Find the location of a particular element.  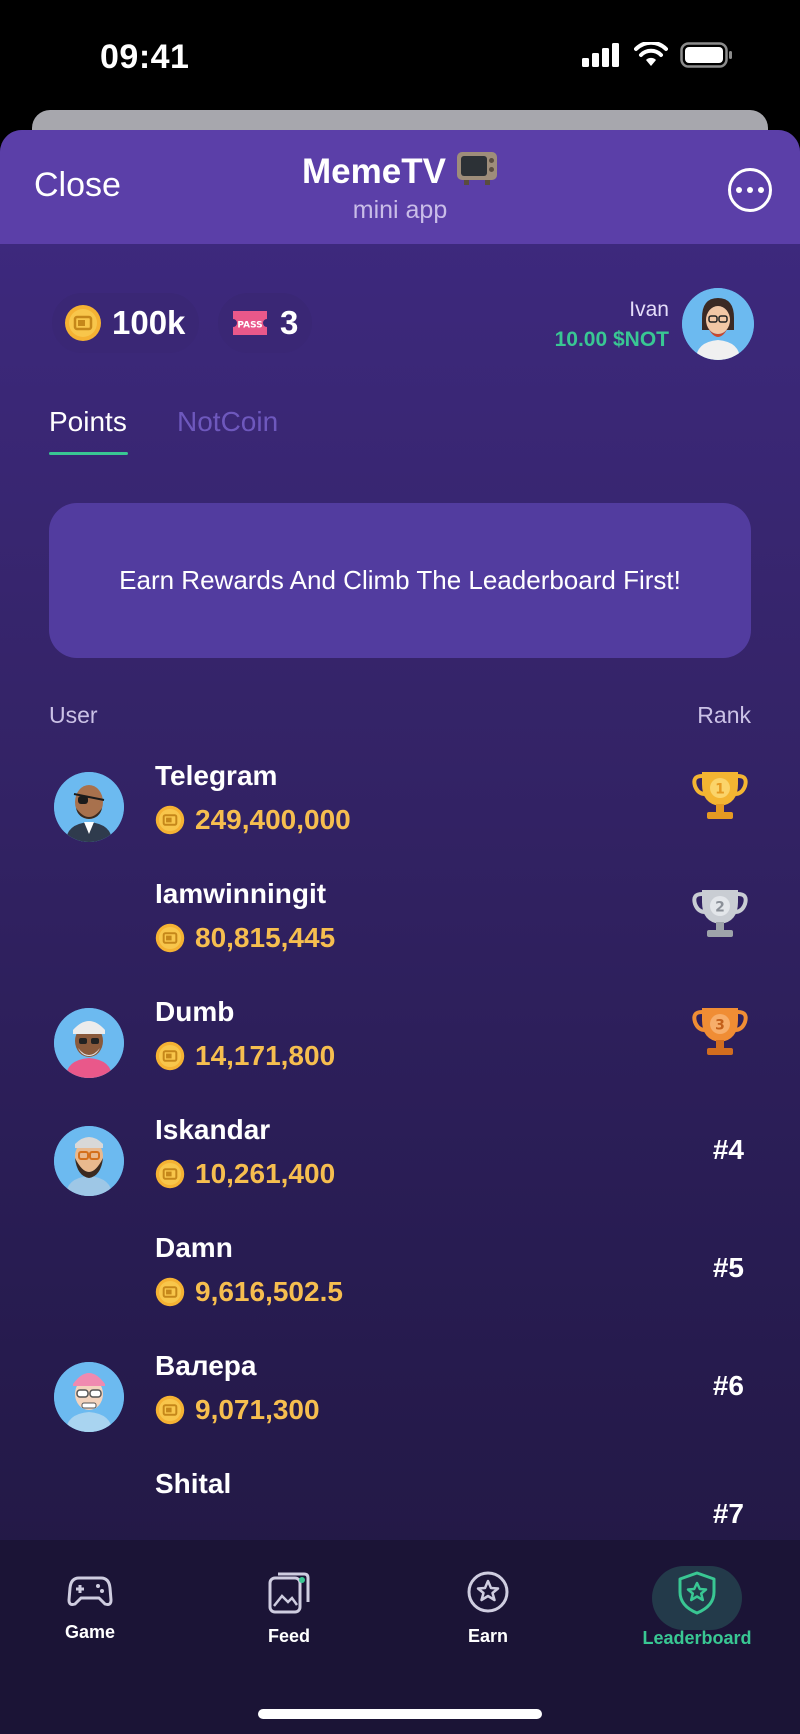

user-points: 9,616,502.5 is located at coordinates (249, 1292).